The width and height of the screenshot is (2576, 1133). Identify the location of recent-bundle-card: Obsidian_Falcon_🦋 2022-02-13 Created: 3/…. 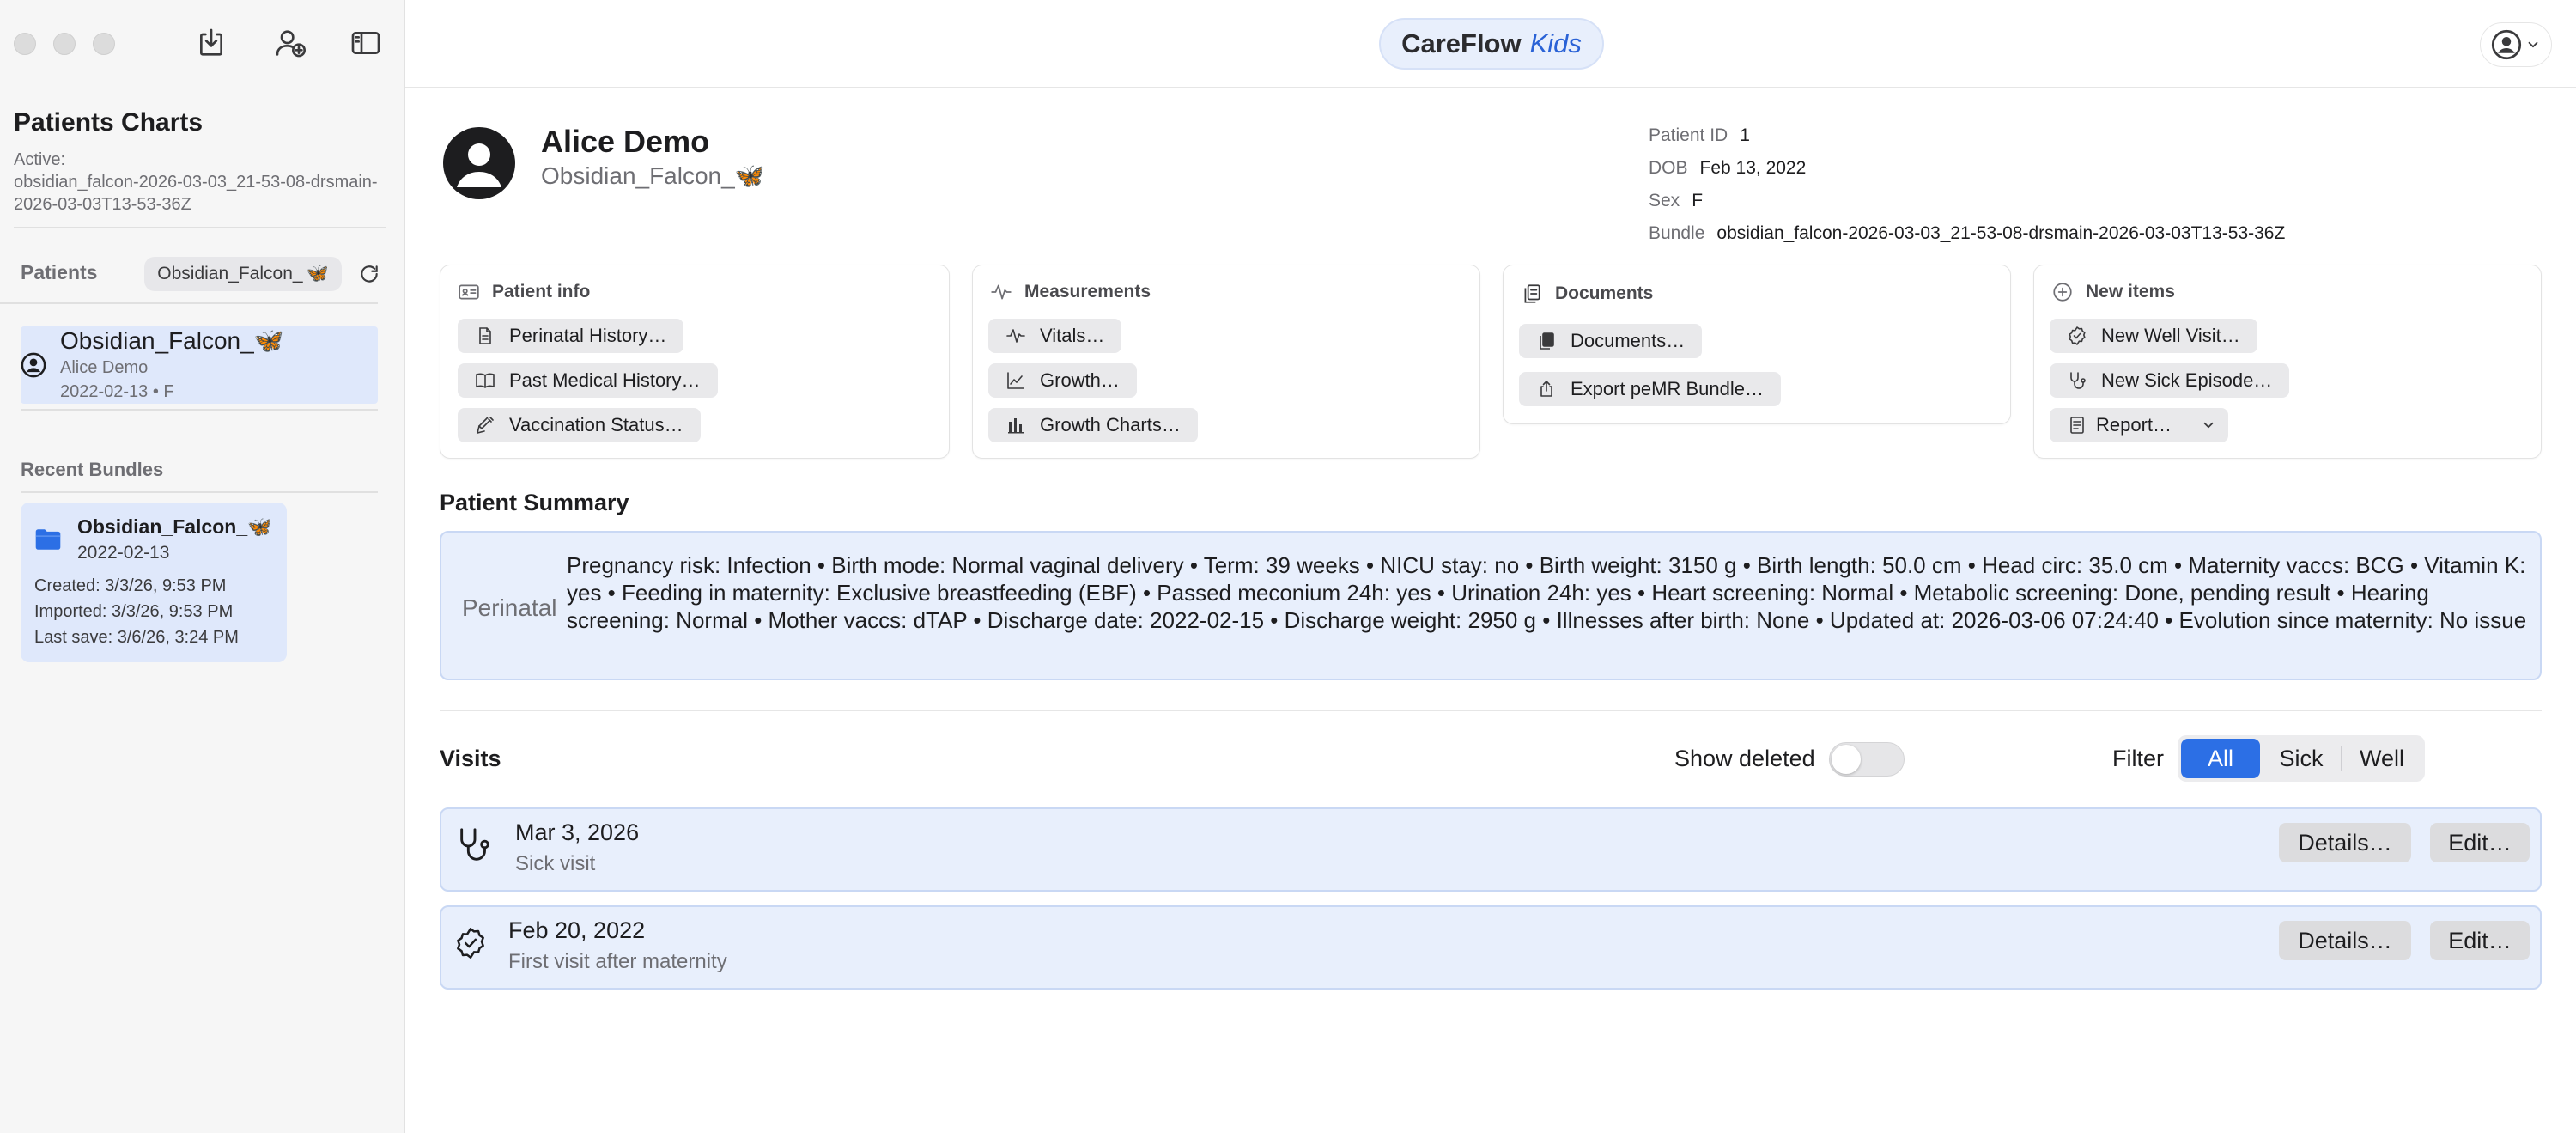
(154, 583).